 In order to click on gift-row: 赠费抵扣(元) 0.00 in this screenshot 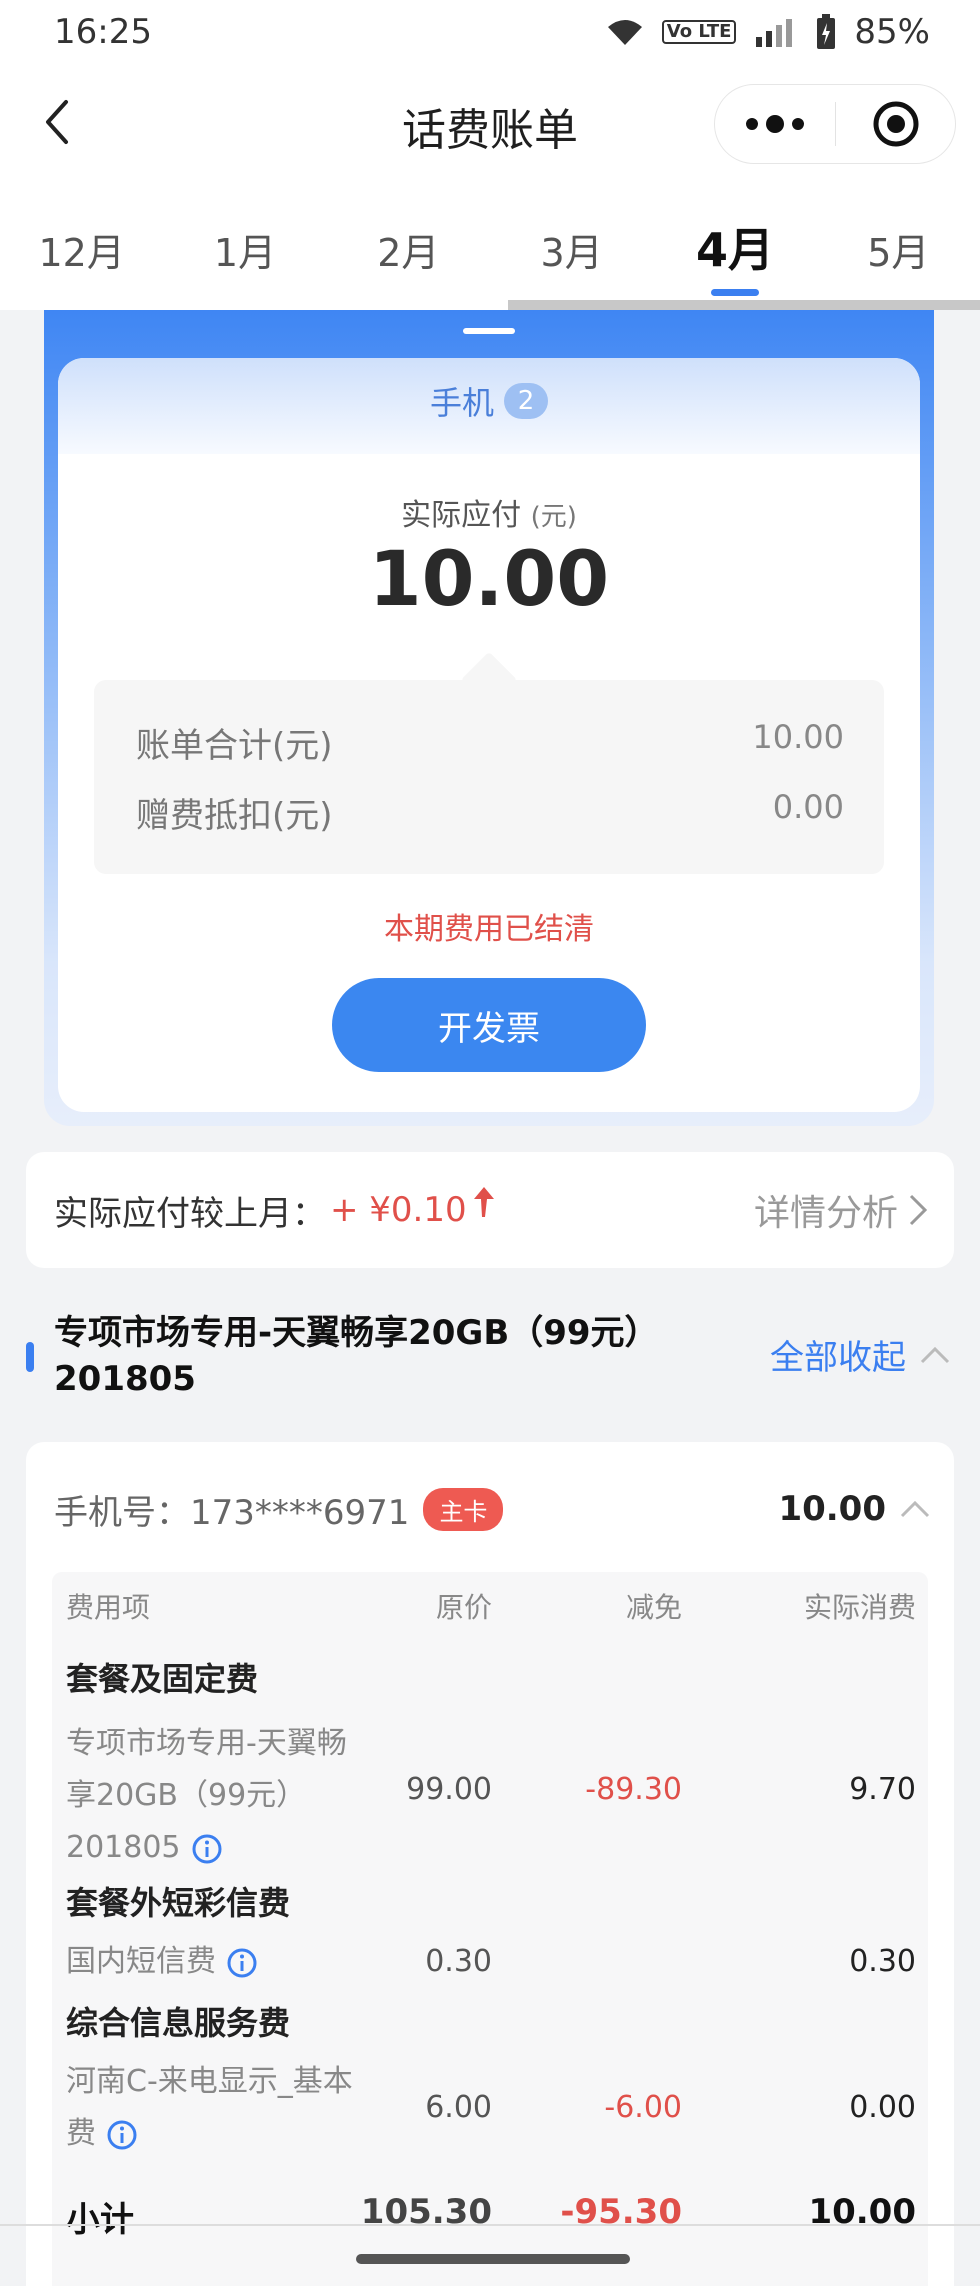, I will do `click(490, 812)`.